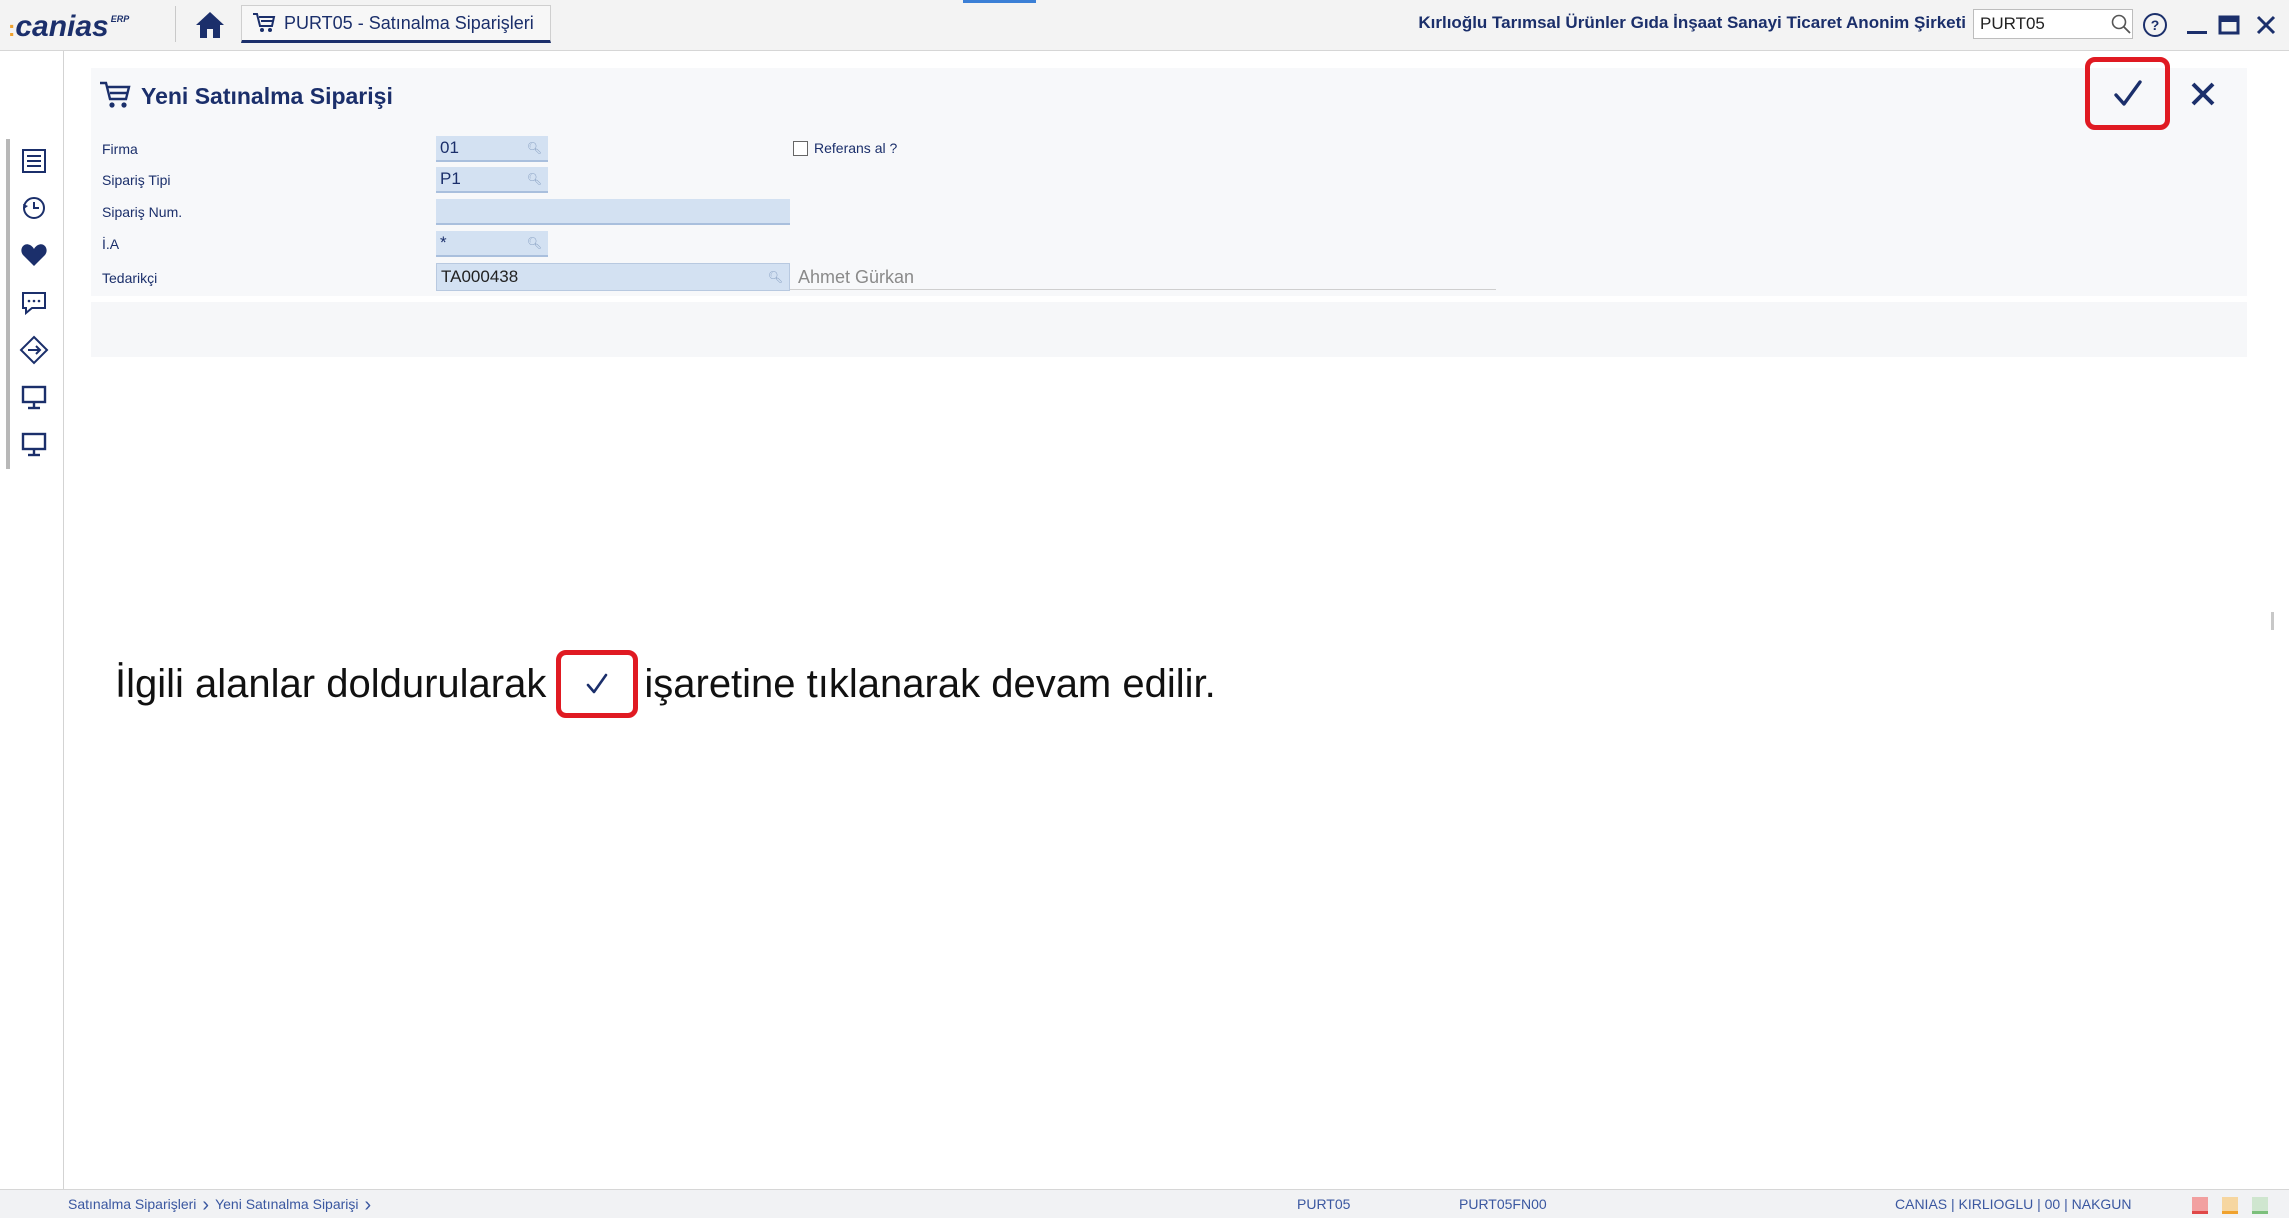 The image size is (2289, 1218). What do you see at coordinates (1503, 1204) in the screenshot?
I see `status-function: PURT05FN00` at bounding box center [1503, 1204].